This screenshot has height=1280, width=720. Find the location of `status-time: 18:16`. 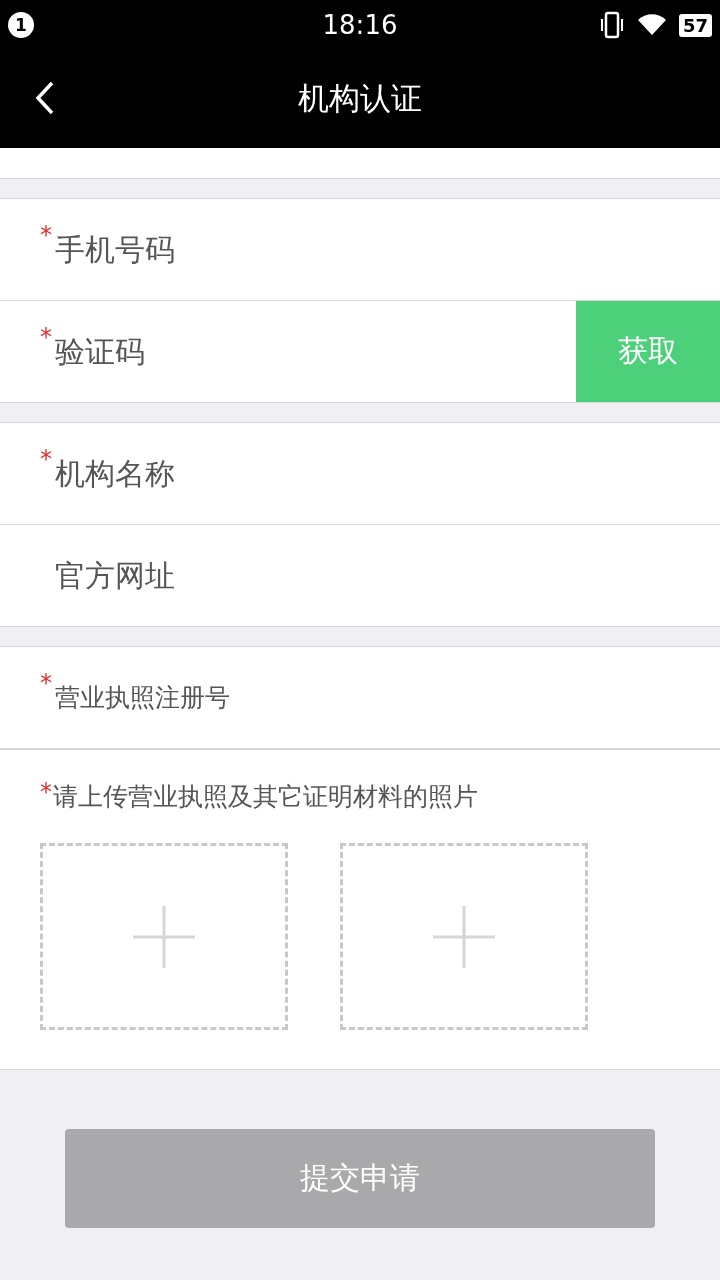

status-time: 18:16 is located at coordinates (360, 25).